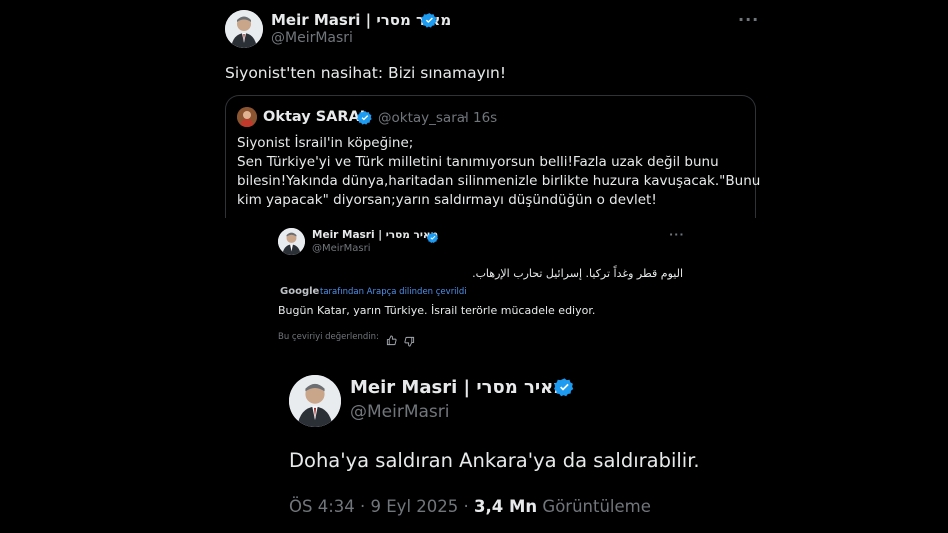 Image resolution: width=948 pixels, height=533 pixels. Describe the element at coordinates (322, 506) in the screenshot. I see `tweet-time: ÖS 4:34` at that location.